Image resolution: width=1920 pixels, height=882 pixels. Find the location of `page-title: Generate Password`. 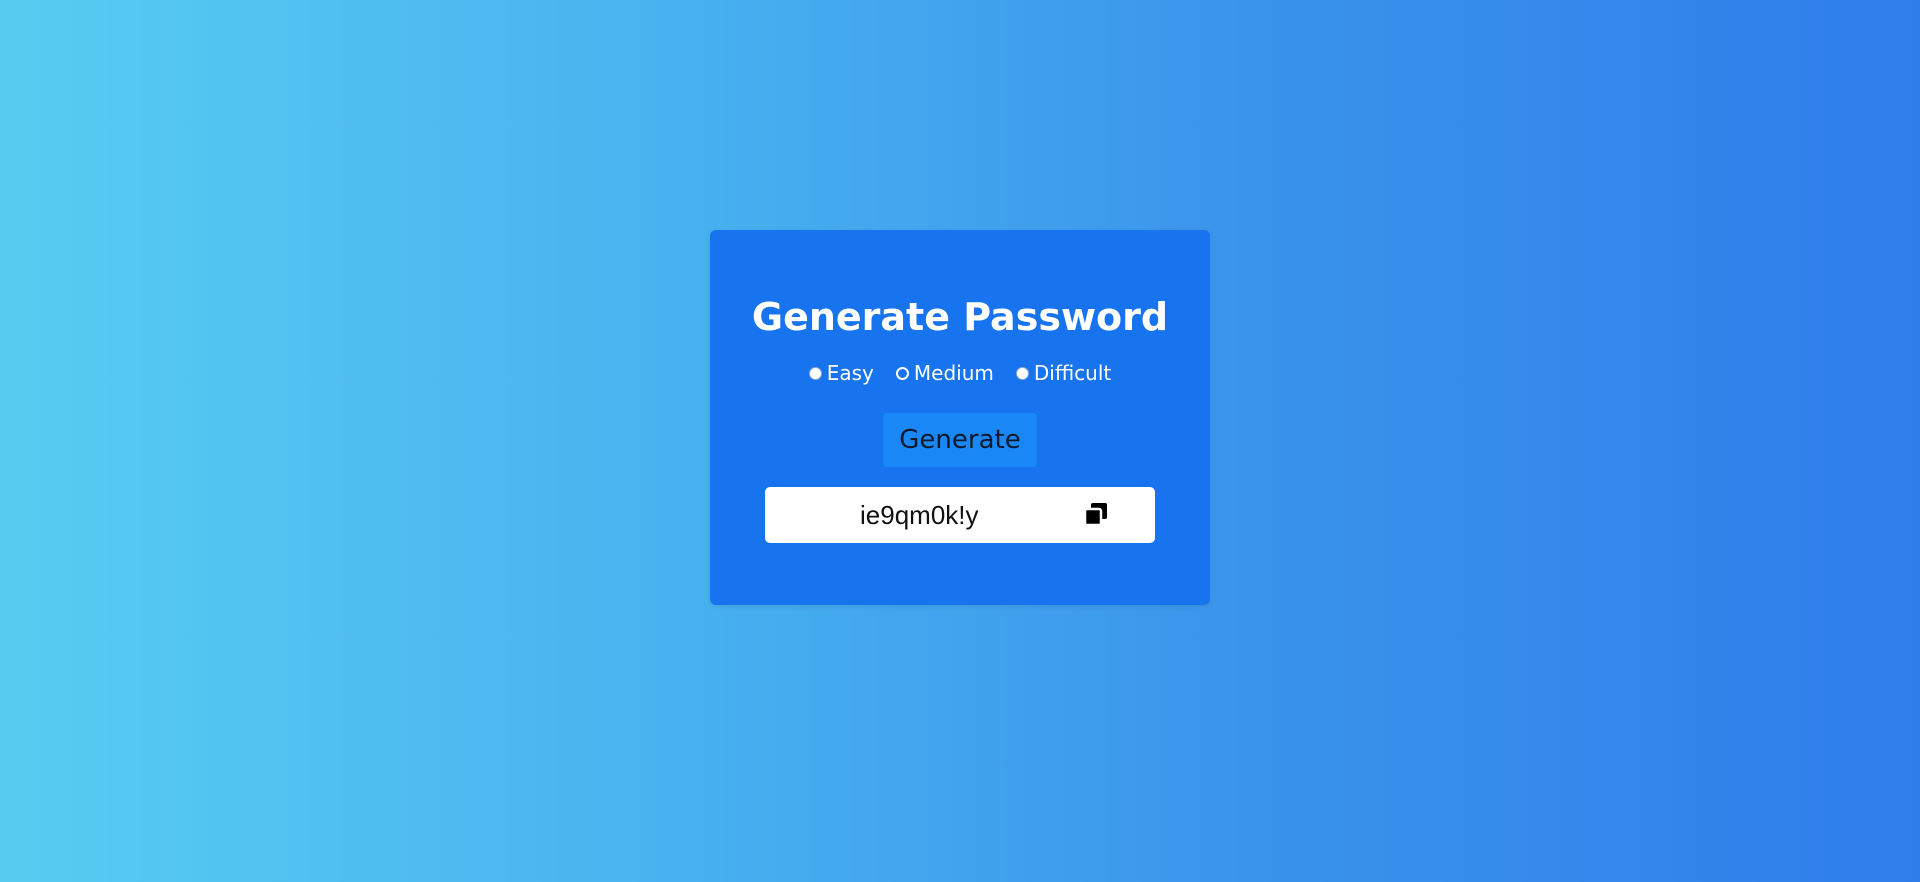

page-title: Generate Password is located at coordinates (960, 317).